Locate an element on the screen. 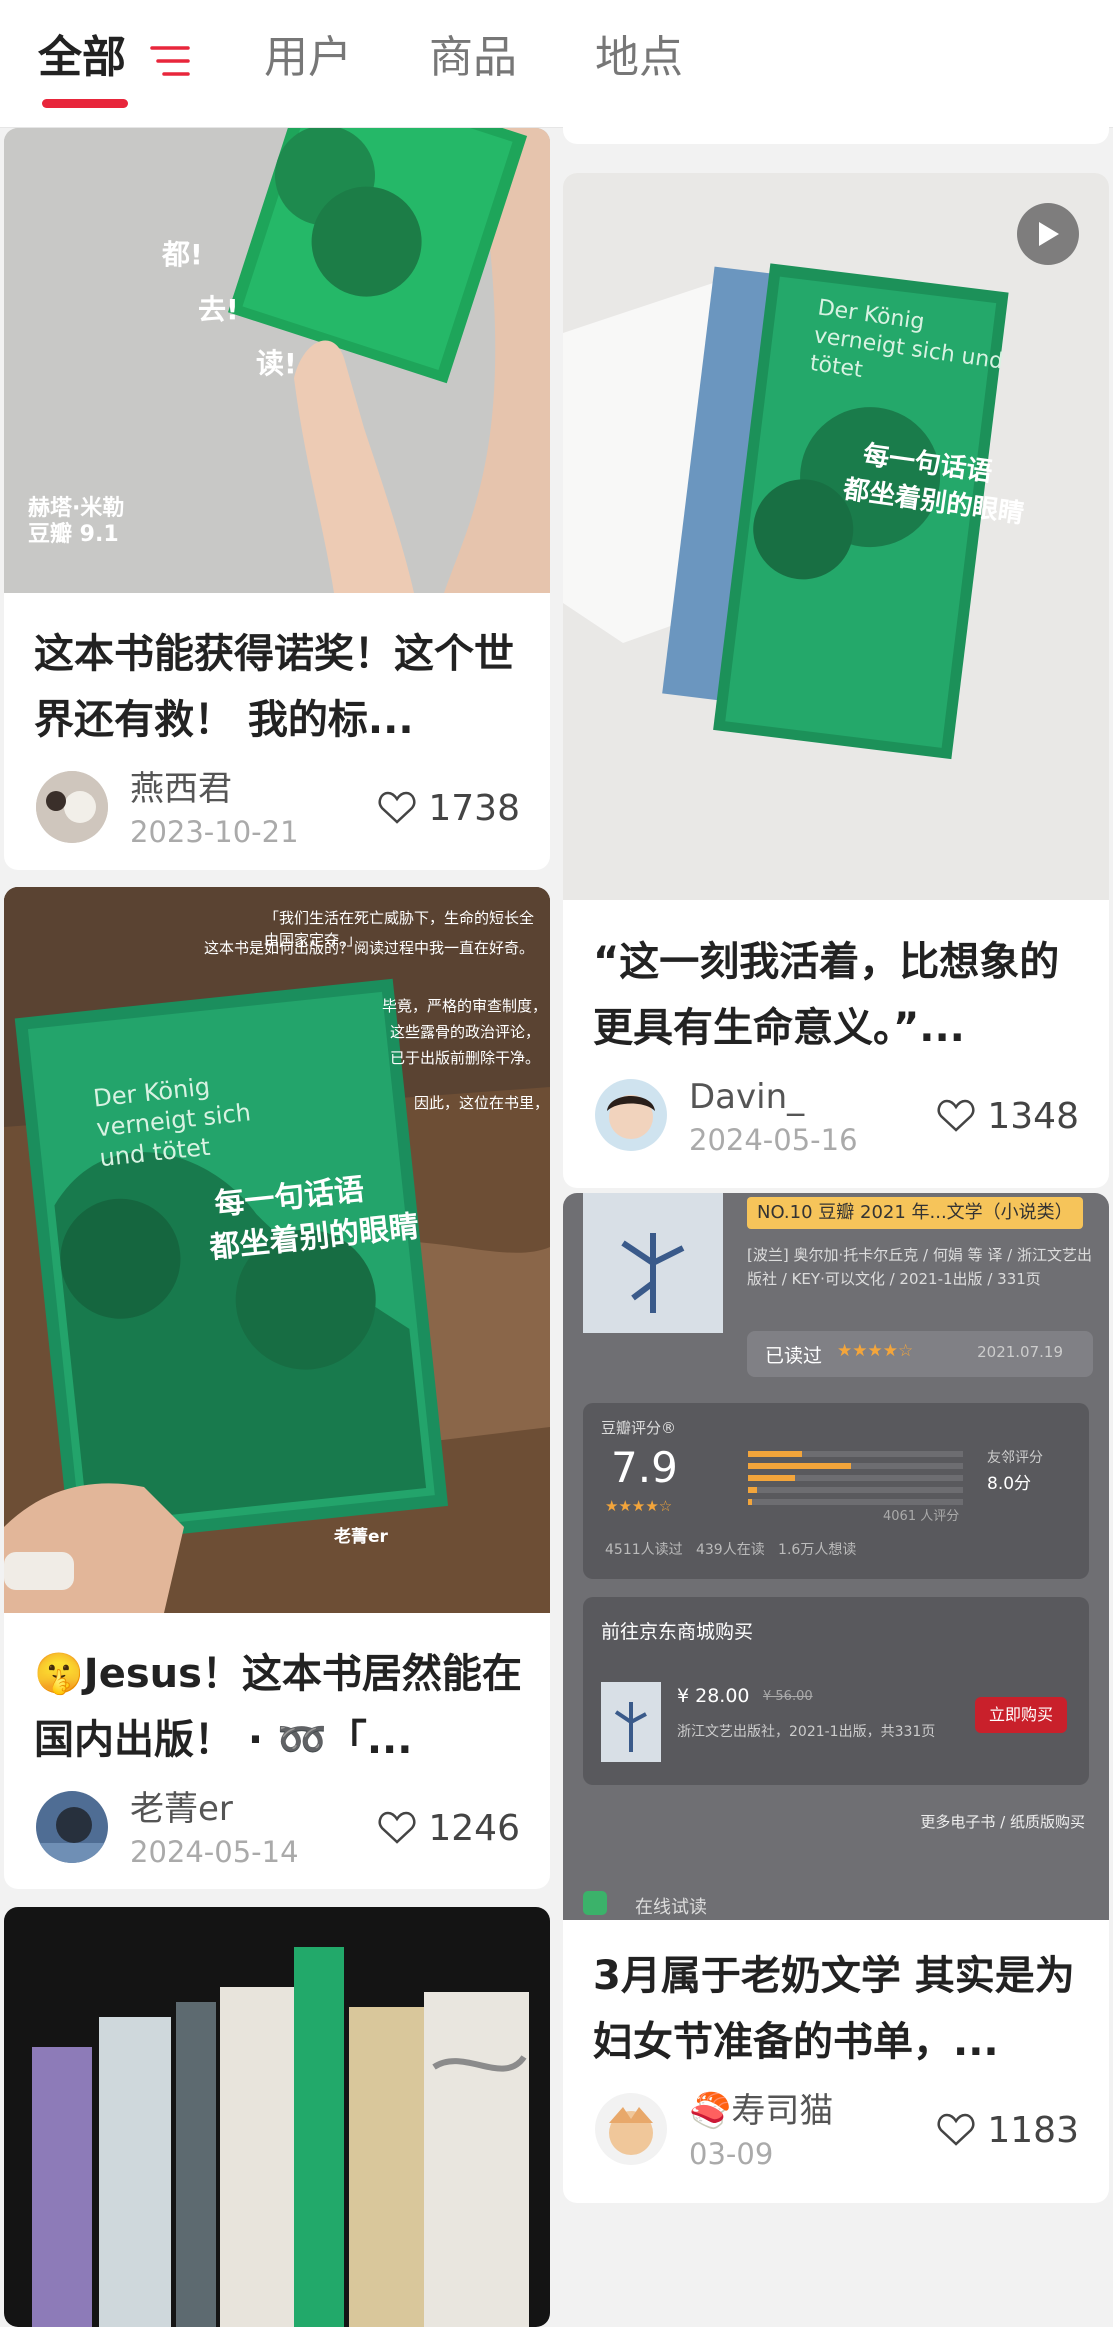 Image resolution: width=1113 pixels, height=2327 pixels. cover-watermark: 老菁er is located at coordinates (361, 1537).